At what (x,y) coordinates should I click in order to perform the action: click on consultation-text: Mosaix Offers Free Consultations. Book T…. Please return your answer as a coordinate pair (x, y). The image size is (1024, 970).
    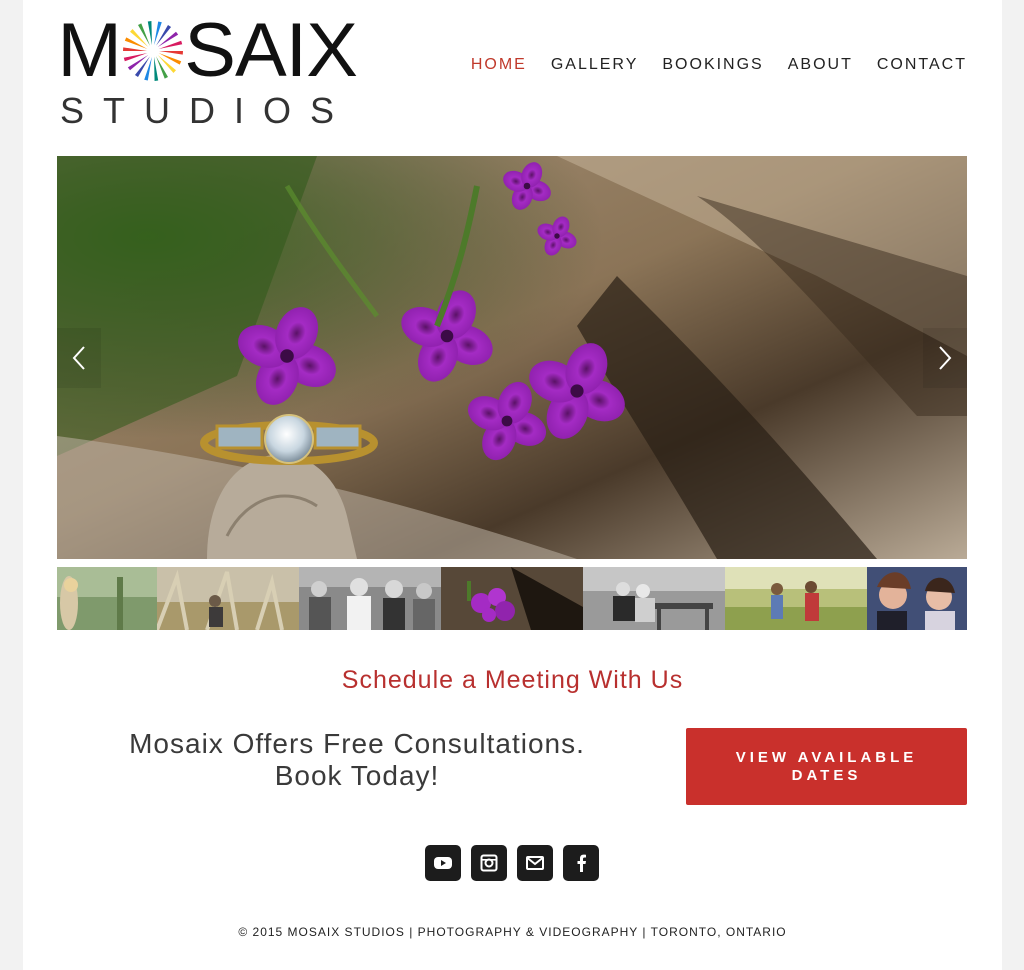
    Looking at the image, I should click on (357, 760).